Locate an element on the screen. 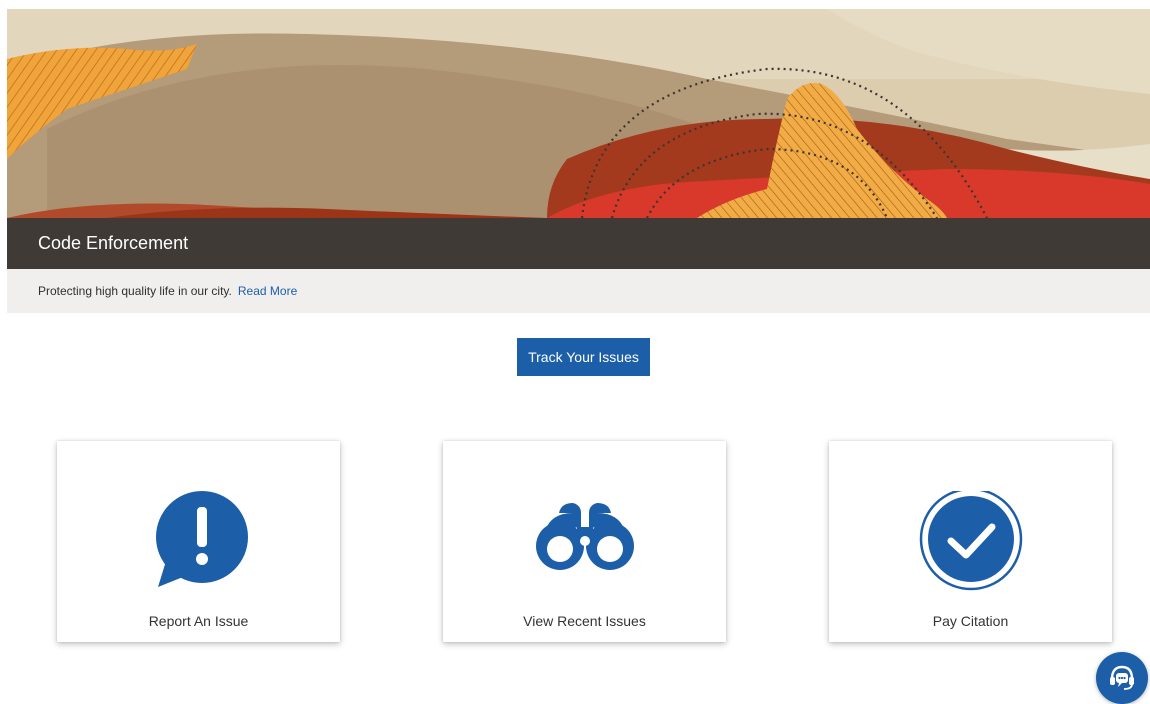  binoculars-icon is located at coordinates (584, 546).